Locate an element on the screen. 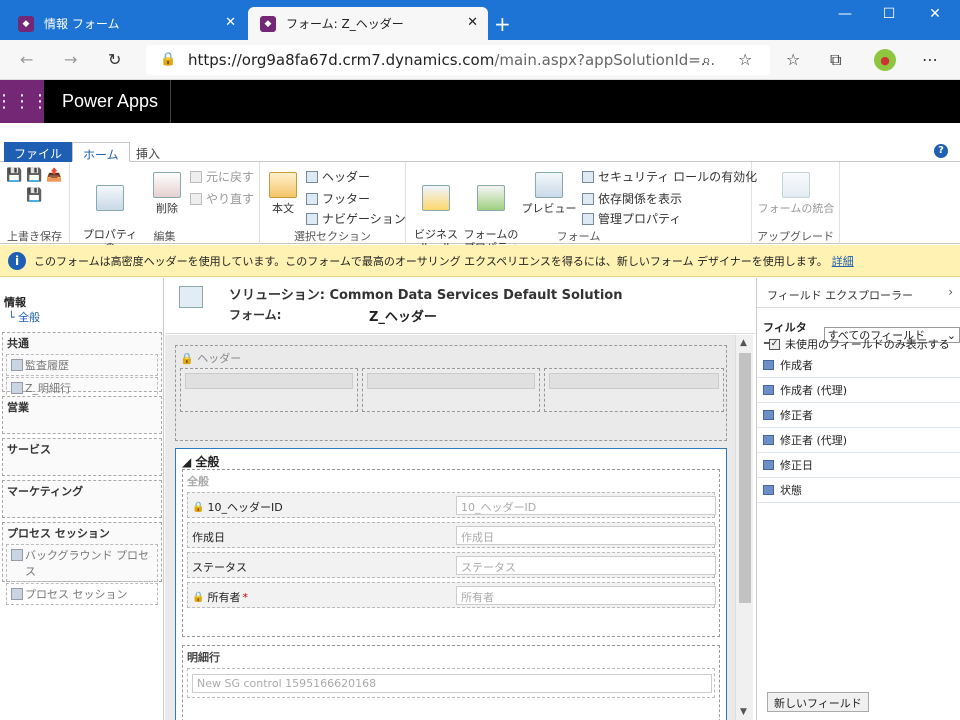 This screenshot has height=720, width=960. nav-item-background-process: バックグラウンド プロセス is located at coordinates (82, 563).